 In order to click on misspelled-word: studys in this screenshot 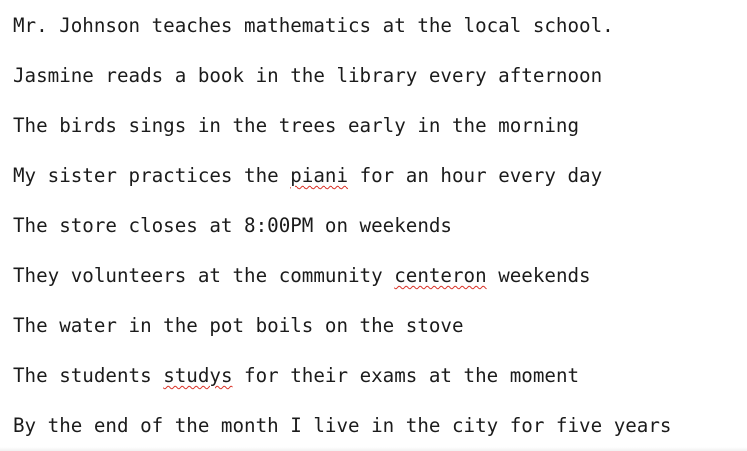, I will do `click(197, 375)`.